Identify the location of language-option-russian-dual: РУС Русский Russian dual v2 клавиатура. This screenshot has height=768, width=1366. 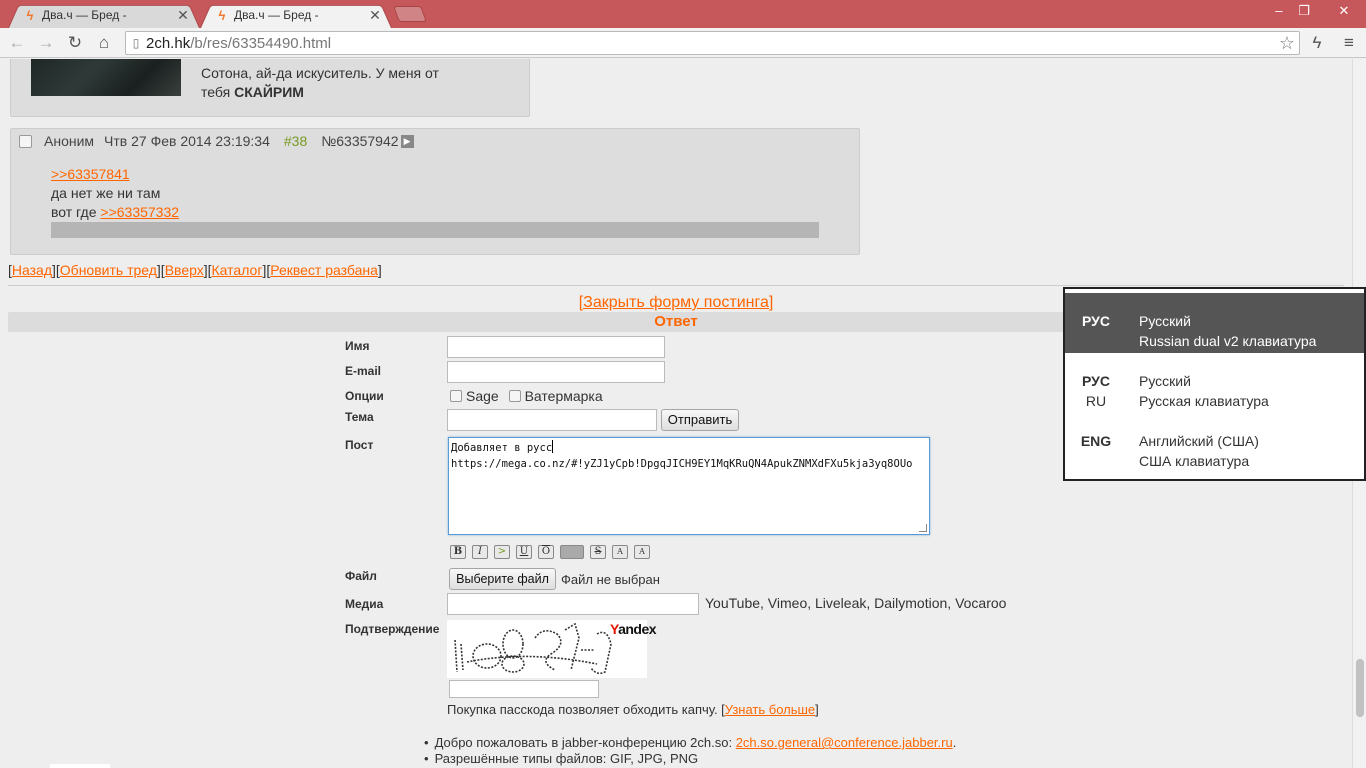
(1214, 323).